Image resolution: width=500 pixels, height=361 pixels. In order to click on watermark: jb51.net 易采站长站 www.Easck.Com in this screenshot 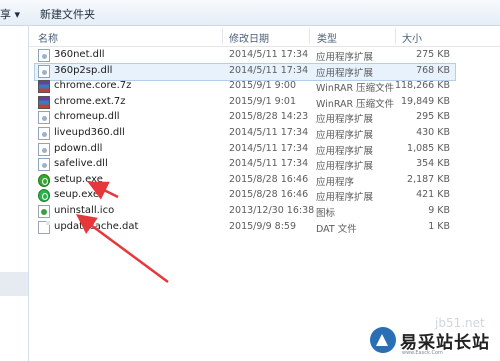, I will do `click(430, 338)`.